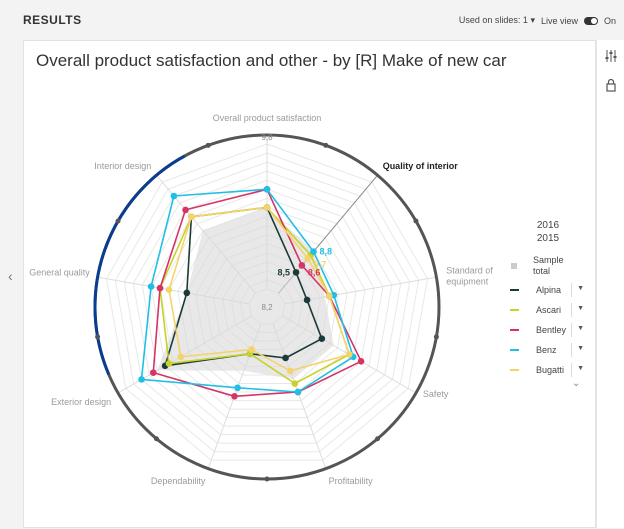  Describe the element at coordinates (493, 20) in the screenshot. I see `used-on-slides-label: Used on slides: 1` at that location.